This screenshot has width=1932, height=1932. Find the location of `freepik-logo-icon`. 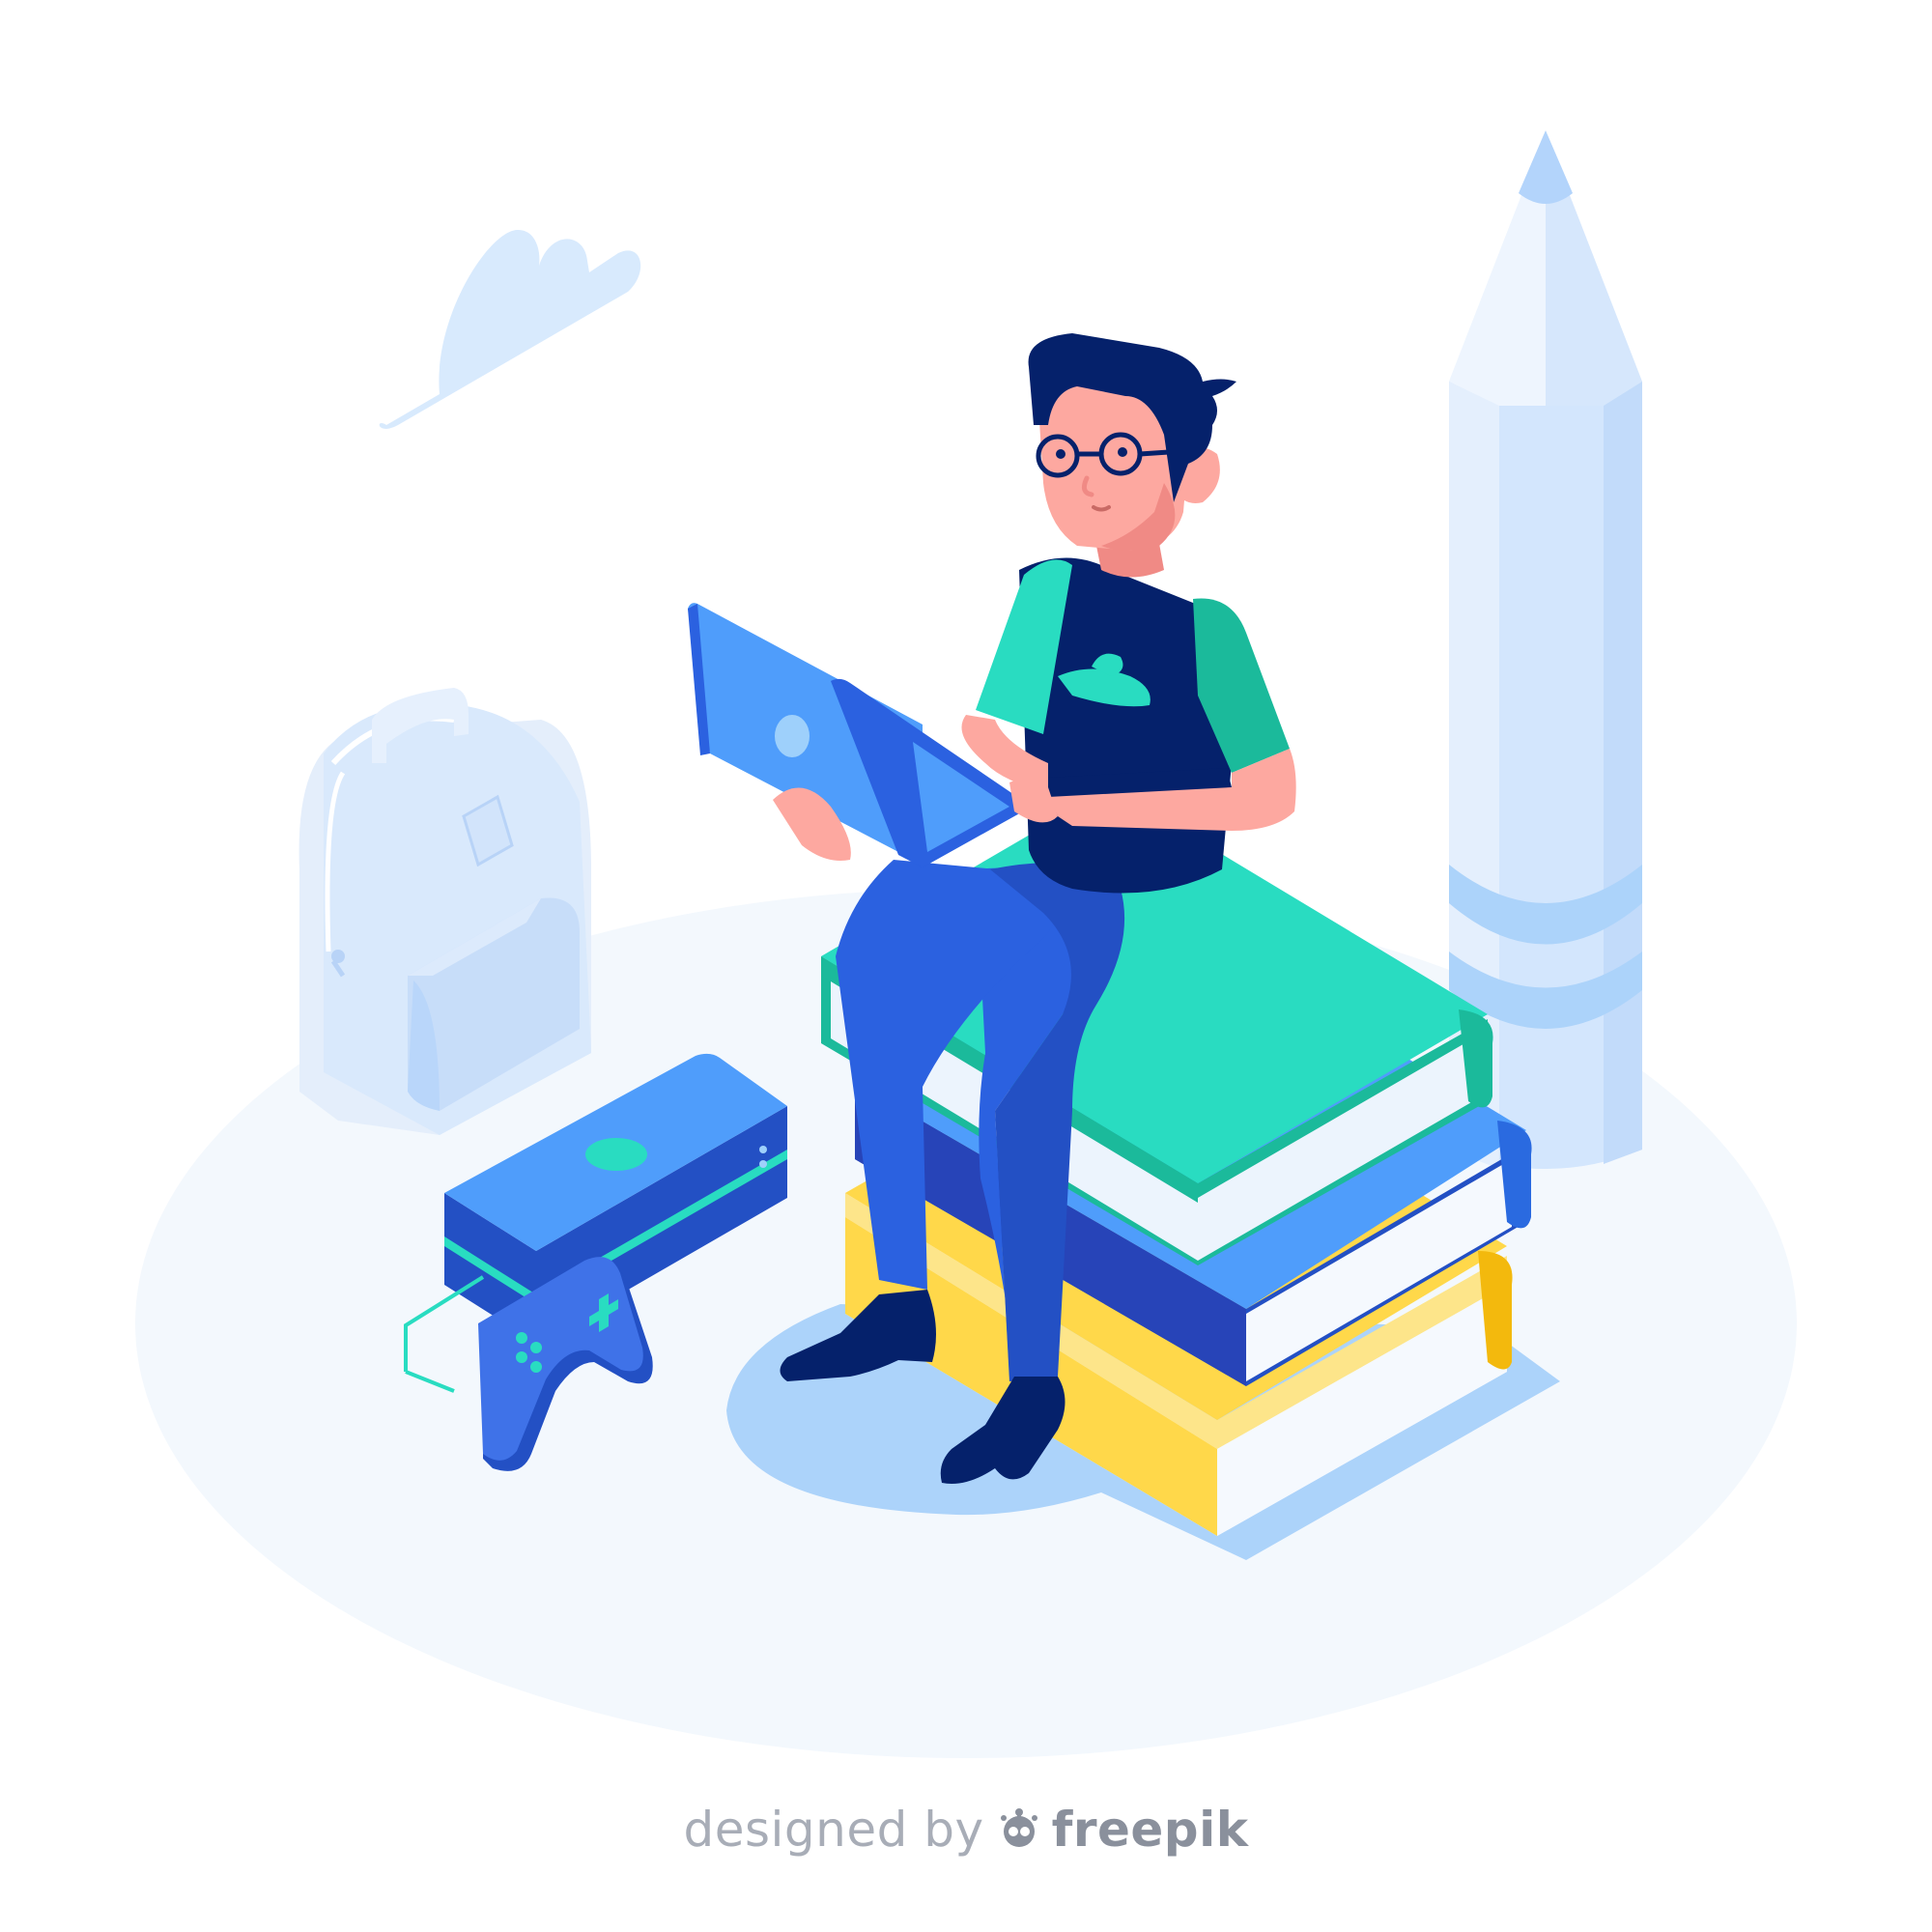

freepik-logo-icon is located at coordinates (1019, 1833).